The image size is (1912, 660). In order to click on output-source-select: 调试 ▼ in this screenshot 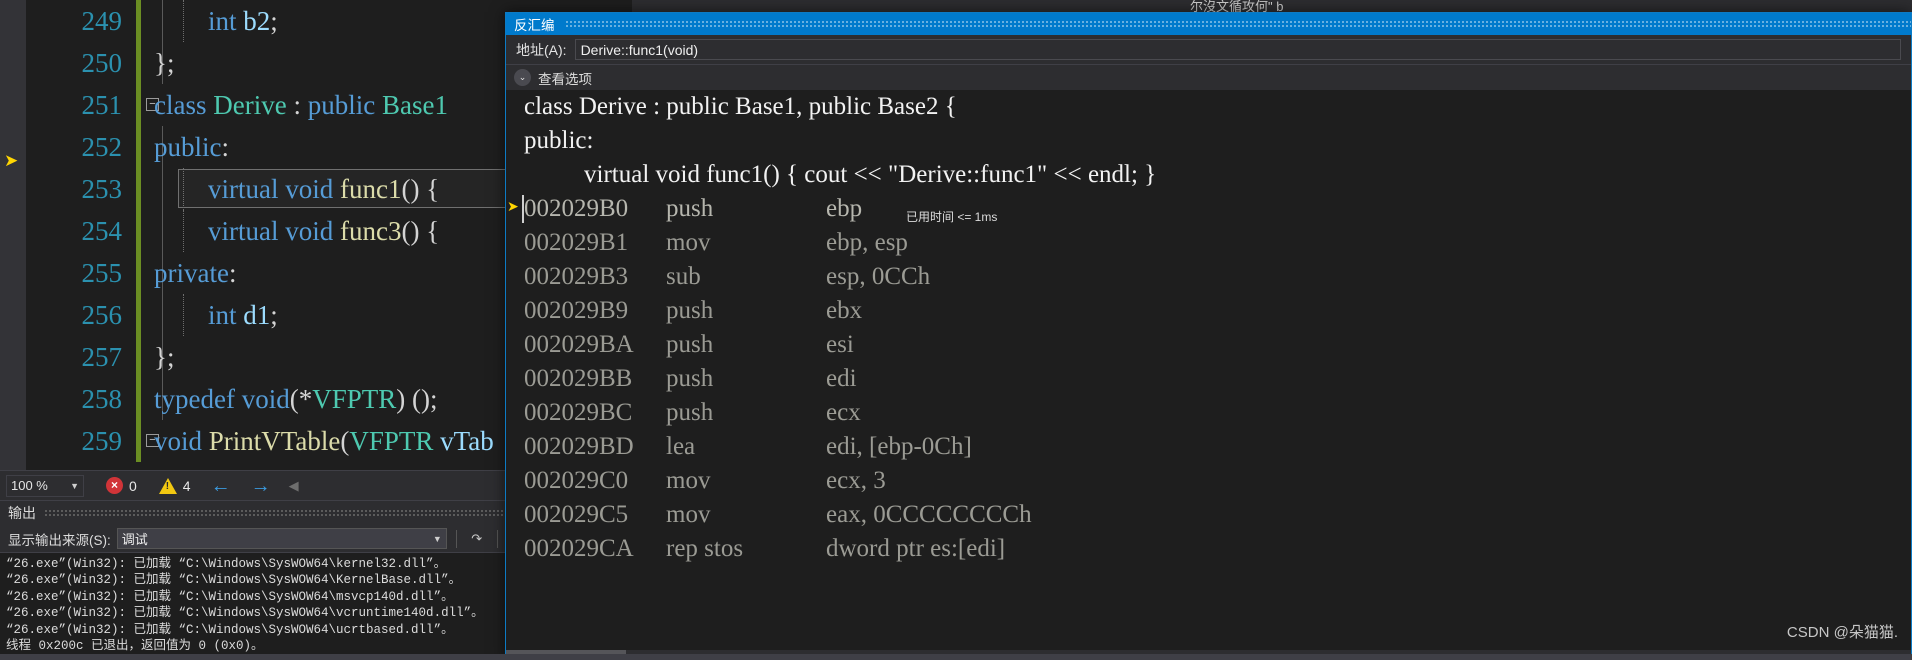, I will do `click(281, 538)`.